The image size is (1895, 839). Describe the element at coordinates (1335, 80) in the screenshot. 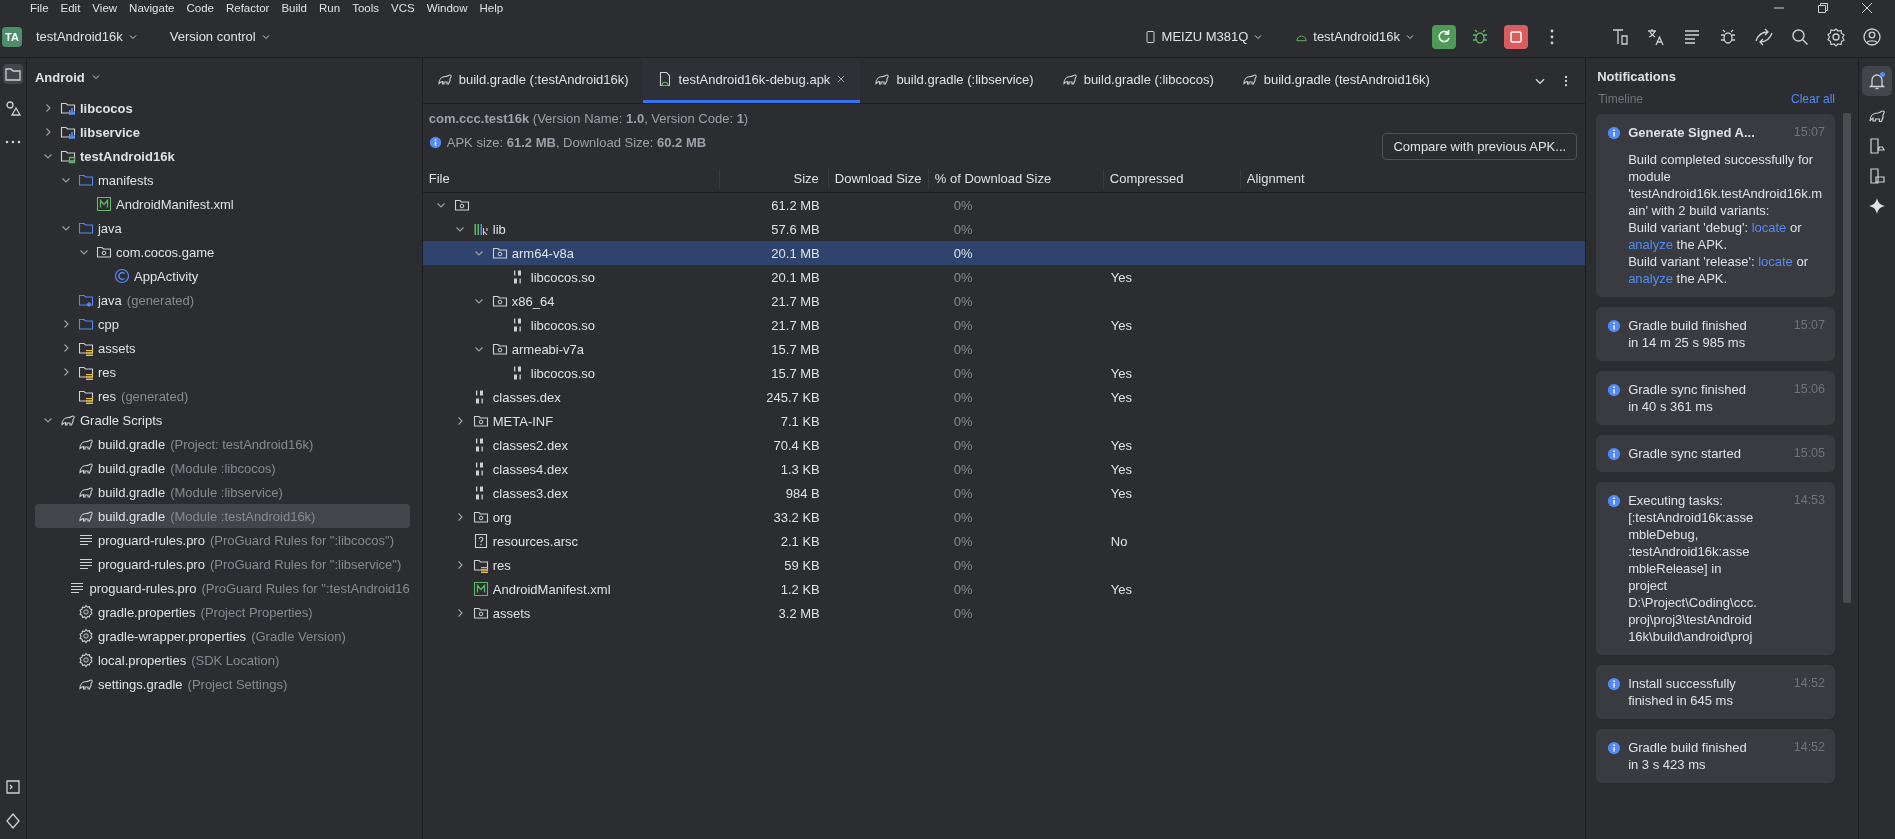

I see `editor-tab: build.gradle (testAndroid16k)` at that location.